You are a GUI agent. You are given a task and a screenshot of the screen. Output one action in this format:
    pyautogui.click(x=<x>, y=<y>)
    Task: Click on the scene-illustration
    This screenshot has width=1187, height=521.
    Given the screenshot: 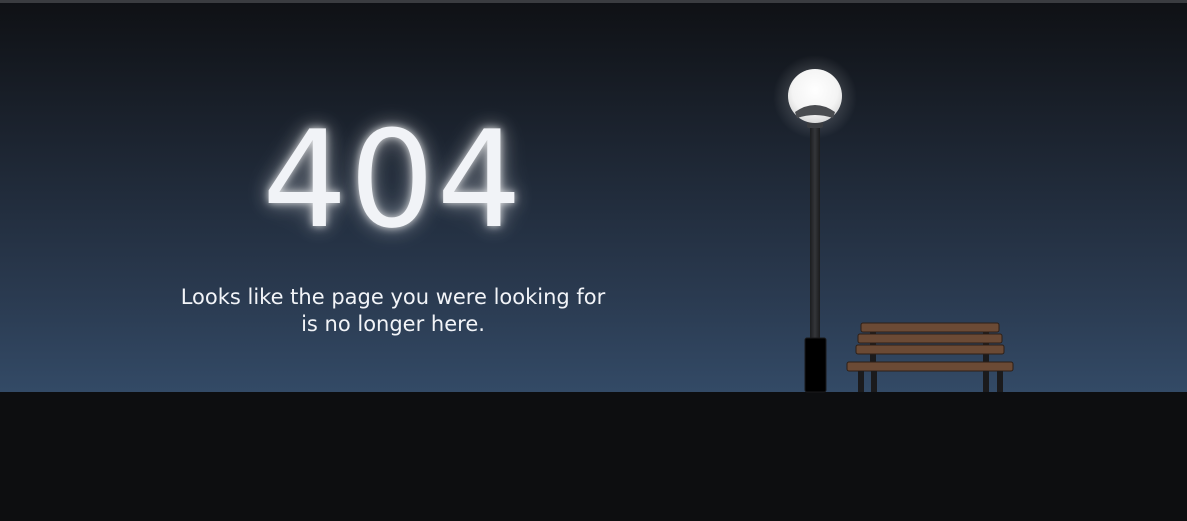 What is the action you would take?
    pyautogui.click(x=893, y=224)
    